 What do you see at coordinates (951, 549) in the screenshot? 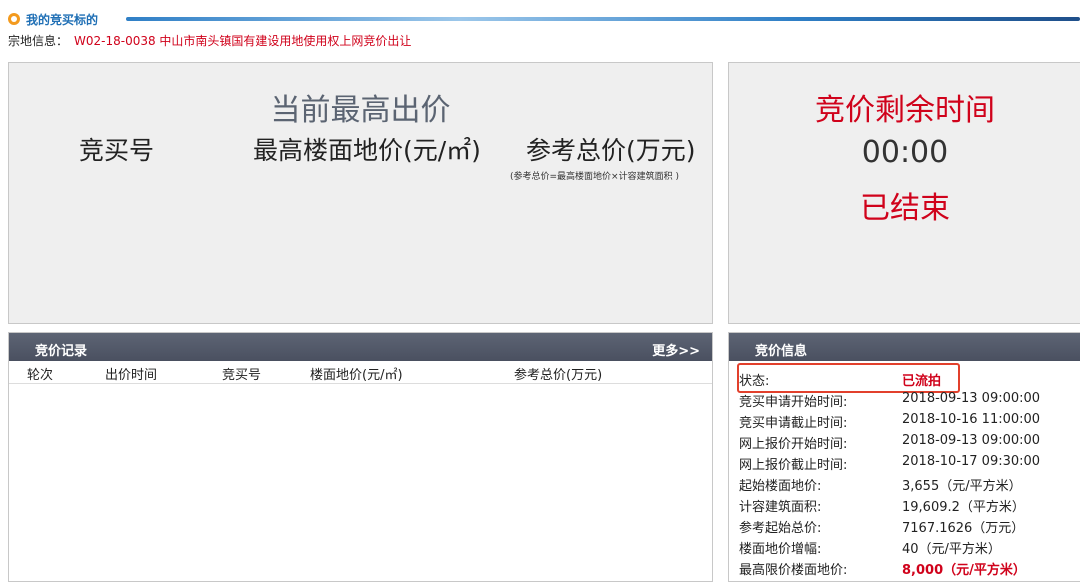
I see `info-value: 40（元/平方米）` at bounding box center [951, 549].